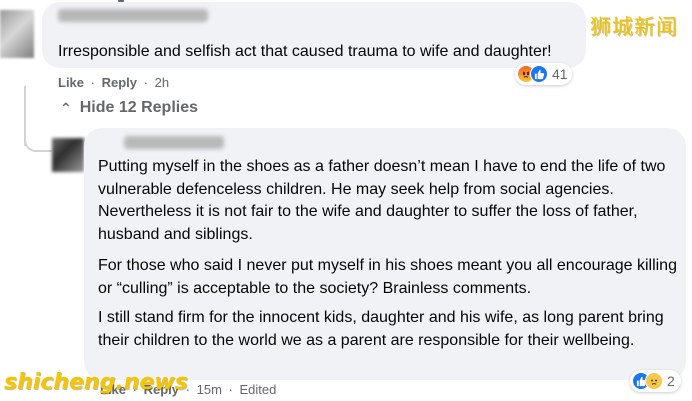 The height and width of the screenshot is (401, 692). Describe the element at coordinates (139, 107) in the screenshot. I see `hide-replies-label: Hide 12 Replies` at that location.